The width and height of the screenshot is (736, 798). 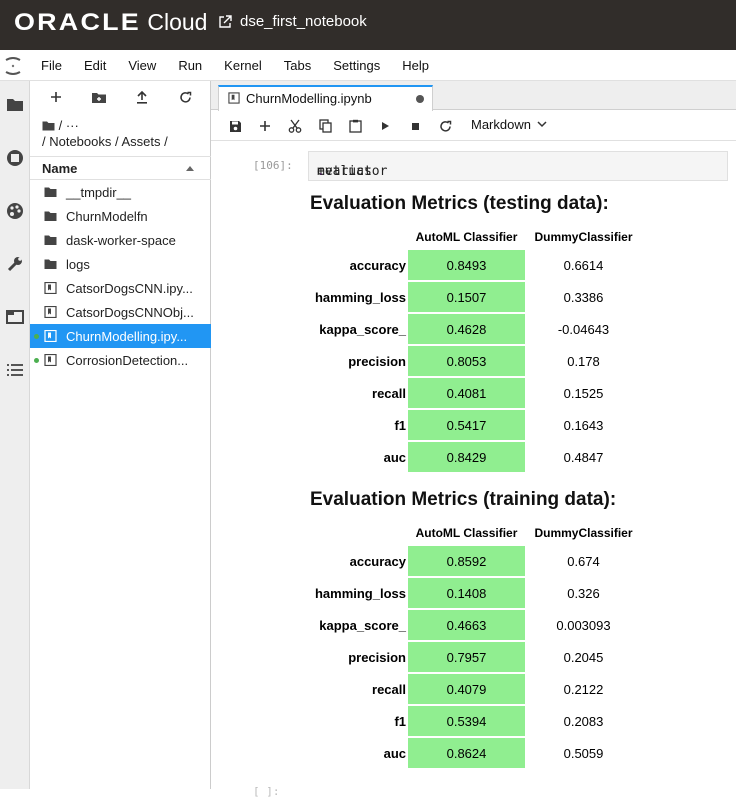 What do you see at coordinates (120, 168) in the screenshot?
I see `file-list-header: Name` at bounding box center [120, 168].